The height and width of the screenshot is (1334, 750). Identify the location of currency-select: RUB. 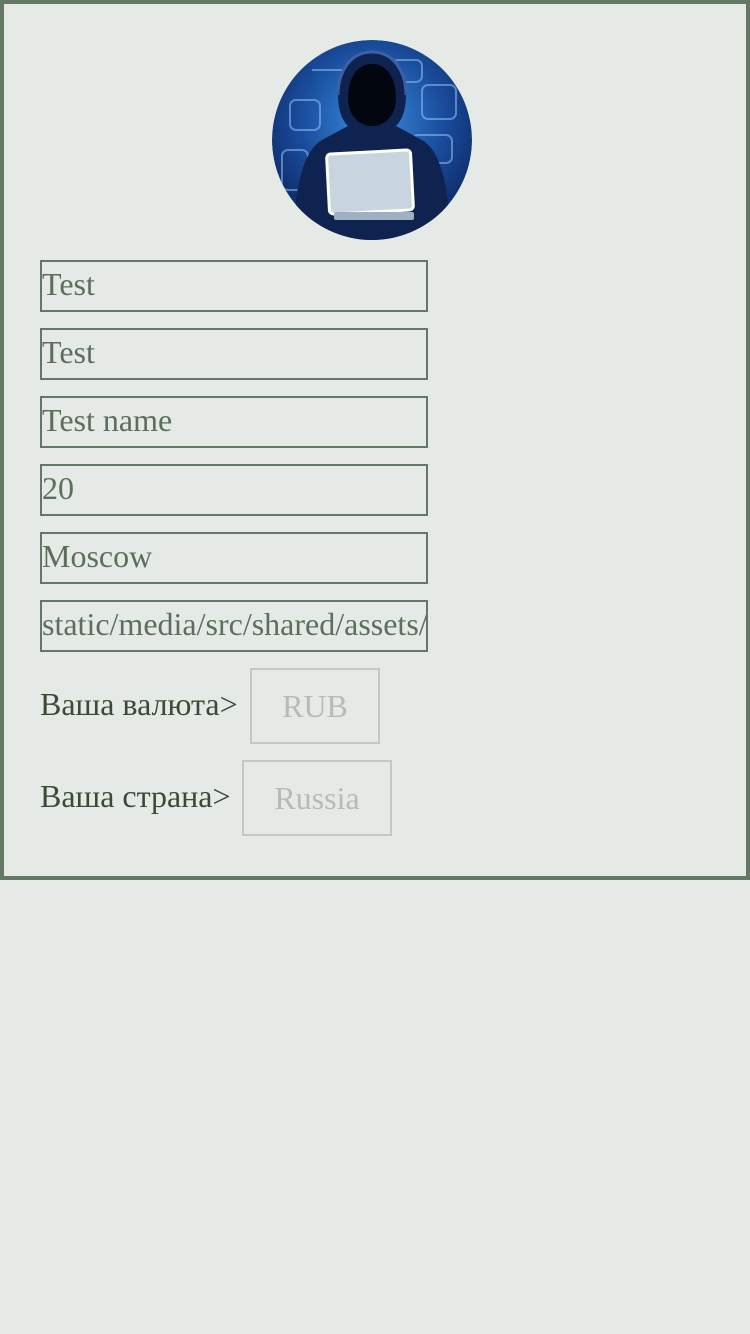
(315, 706).